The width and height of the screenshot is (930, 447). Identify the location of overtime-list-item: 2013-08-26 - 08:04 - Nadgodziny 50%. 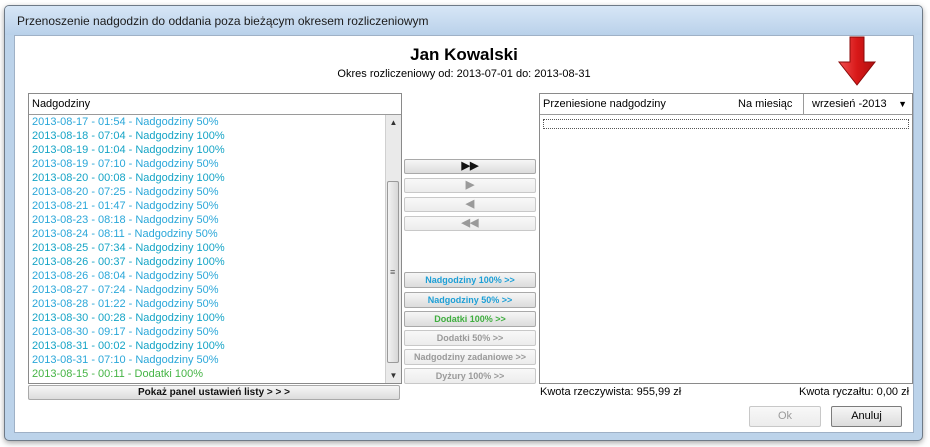
(207, 276).